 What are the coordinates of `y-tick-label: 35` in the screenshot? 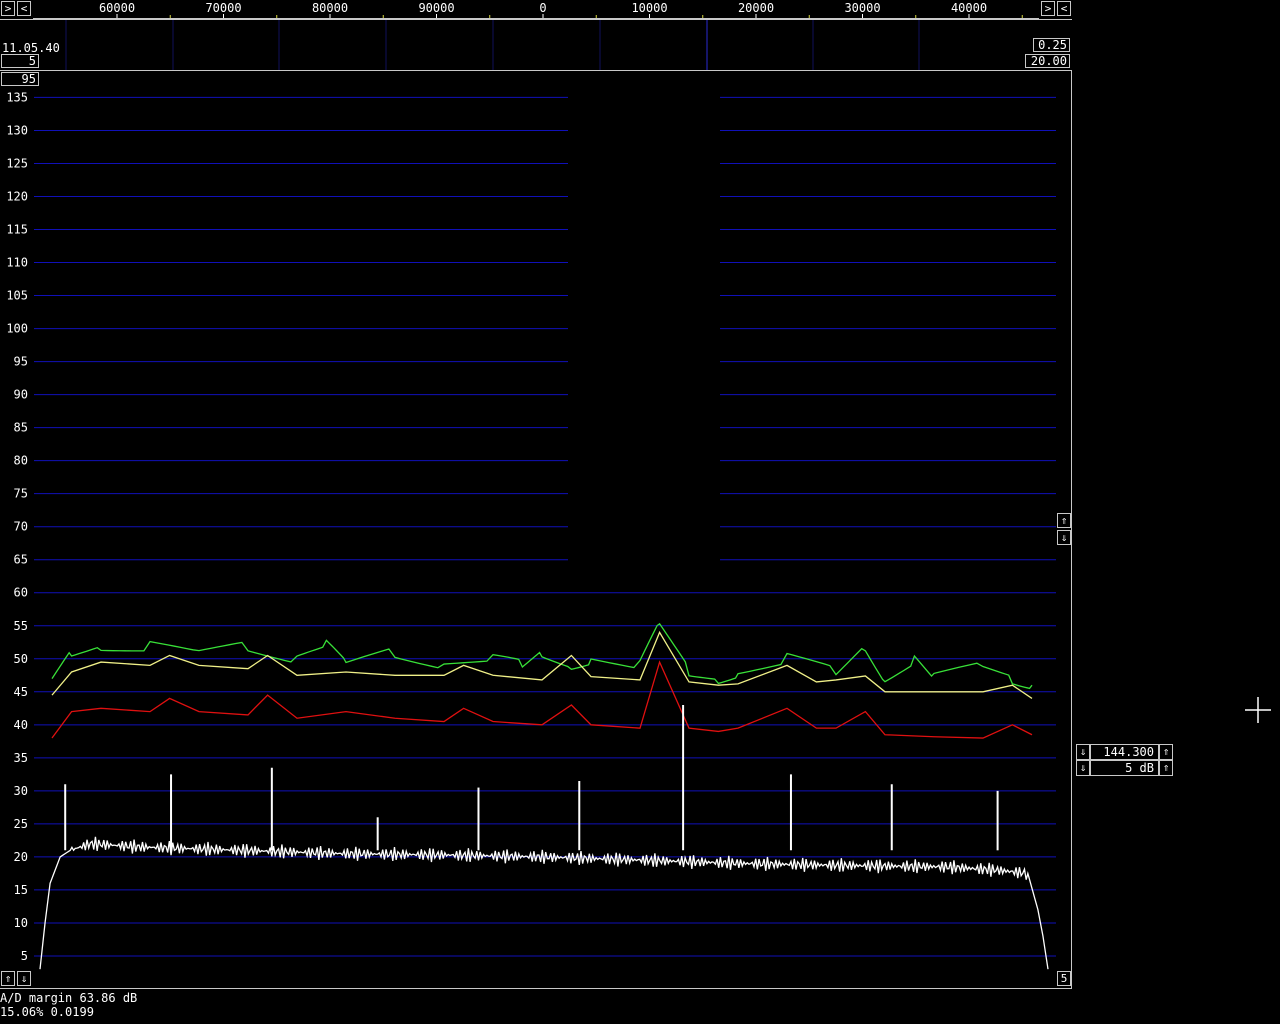 It's located at (21, 758).